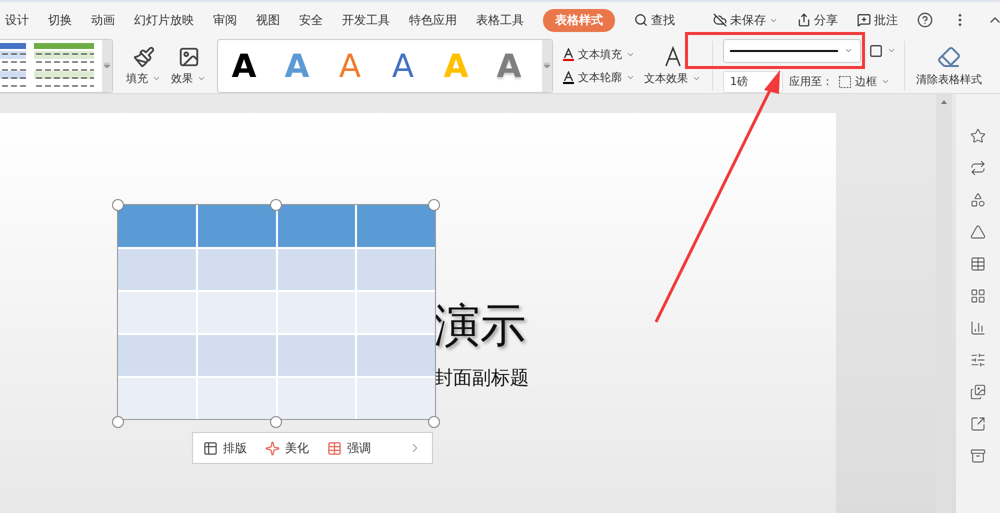  I want to click on swap-icon, so click(978, 168).